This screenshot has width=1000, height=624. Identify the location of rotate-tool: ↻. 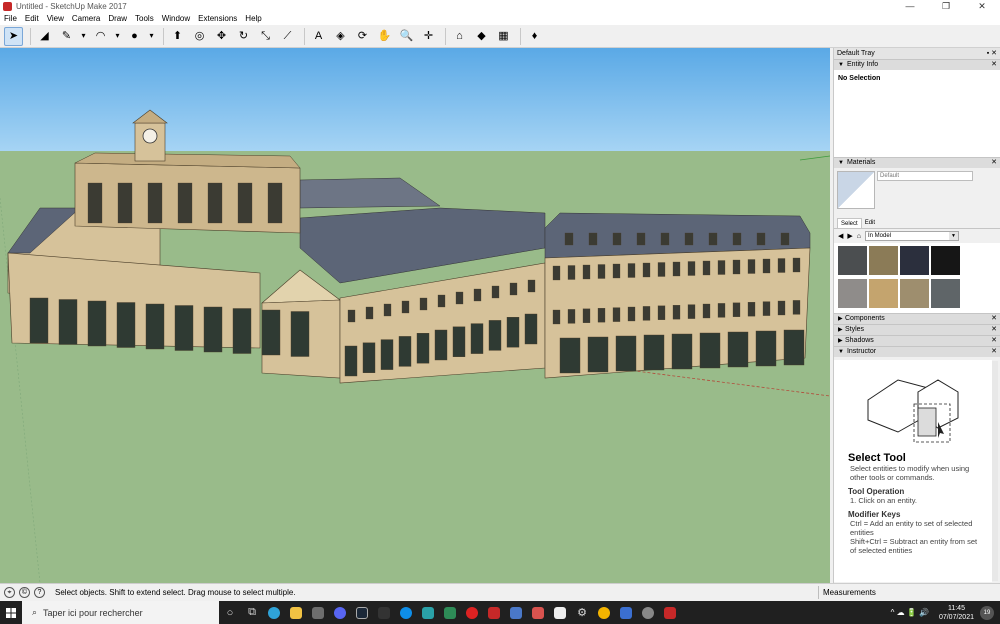
(243, 36).